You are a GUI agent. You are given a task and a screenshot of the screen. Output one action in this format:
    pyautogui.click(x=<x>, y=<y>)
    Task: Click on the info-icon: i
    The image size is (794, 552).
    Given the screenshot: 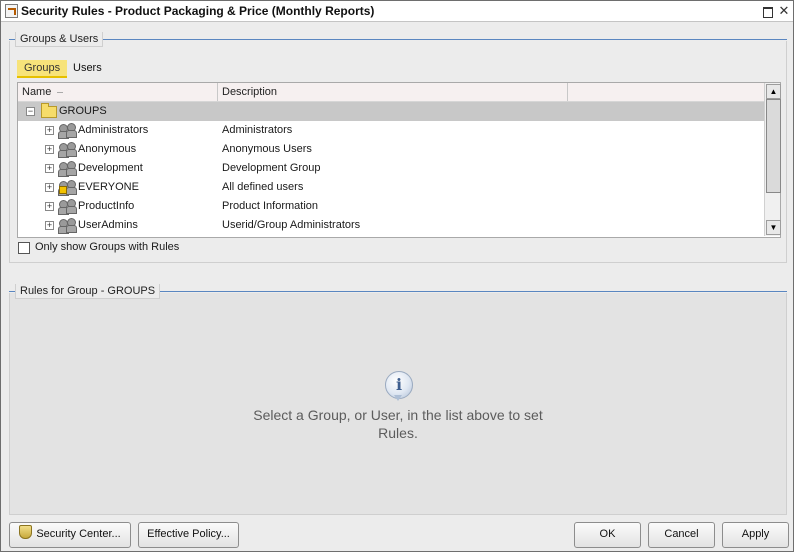 What is the action you would take?
    pyautogui.click(x=399, y=386)
    